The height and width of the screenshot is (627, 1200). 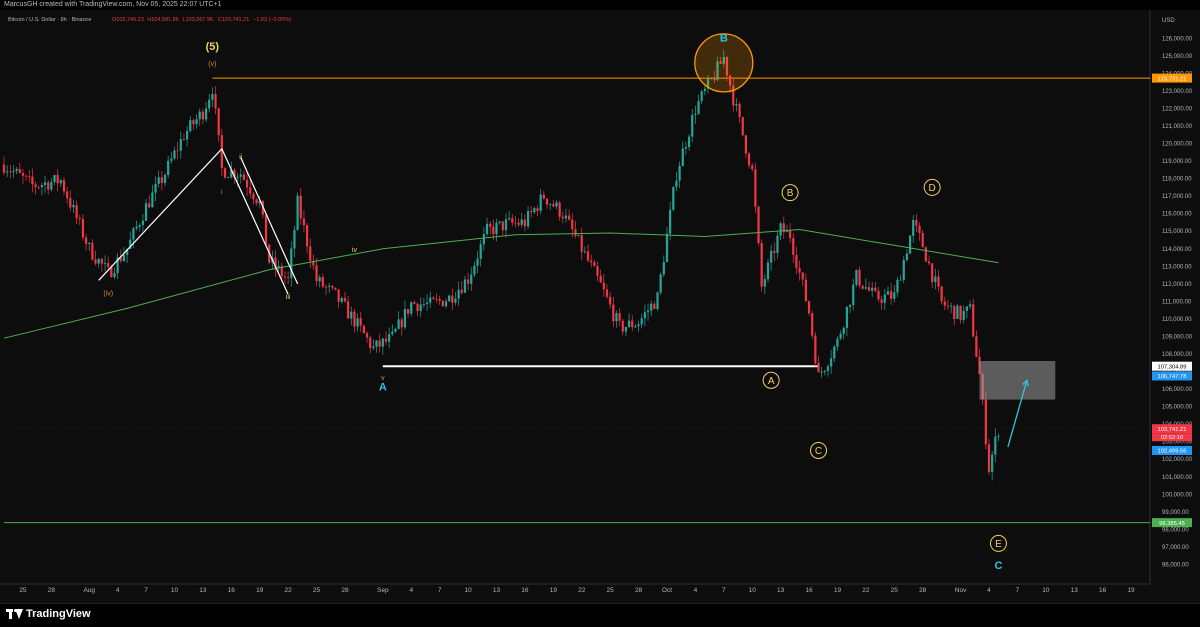 I want to click on ohlc-value: H104,581.86, so click(x=163, y=20).